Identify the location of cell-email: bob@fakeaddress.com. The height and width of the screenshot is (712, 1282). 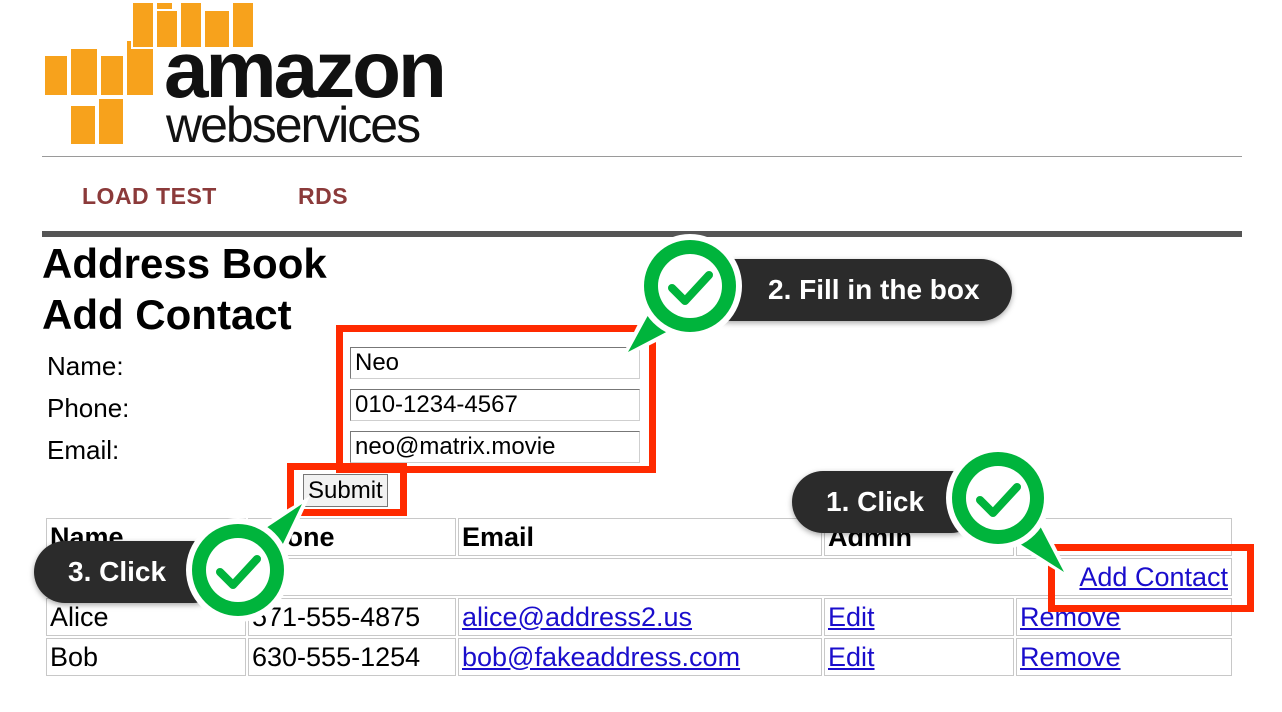
(640, 657).